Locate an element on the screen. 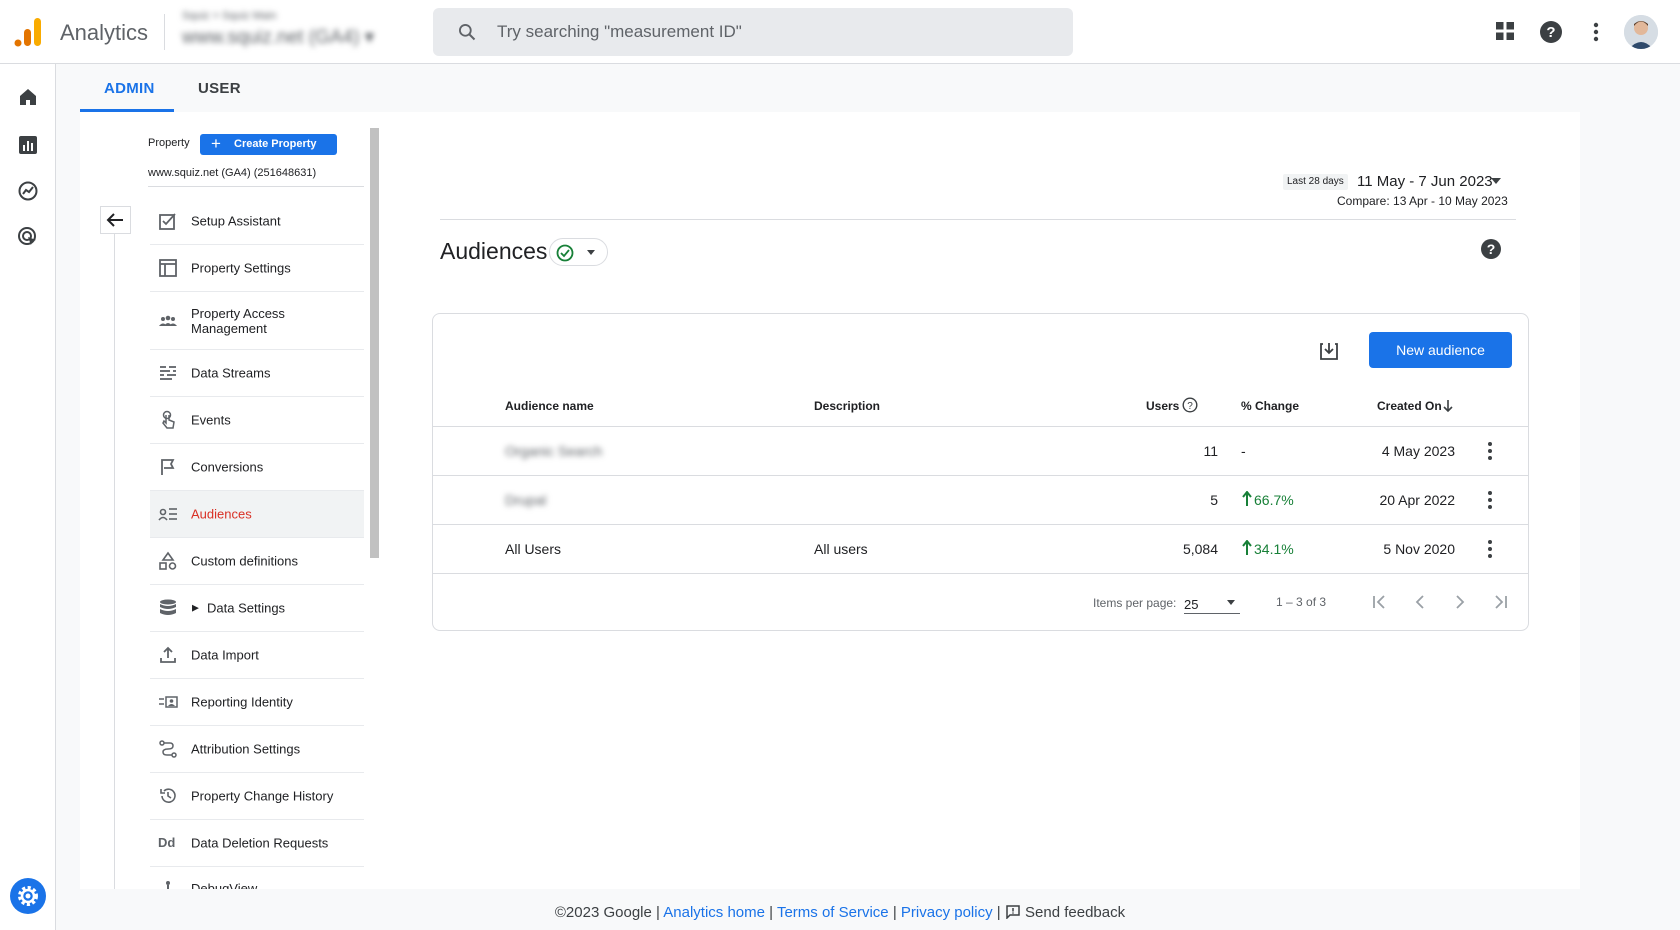 The image size is (1680, 930). tab-user: USER is located at coordinates (219, 88).